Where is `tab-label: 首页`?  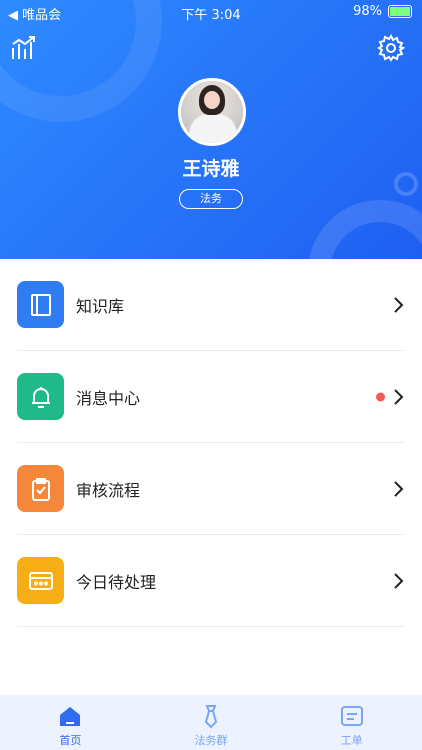
tab-label: 首页 is located at coordinates (70, 740).